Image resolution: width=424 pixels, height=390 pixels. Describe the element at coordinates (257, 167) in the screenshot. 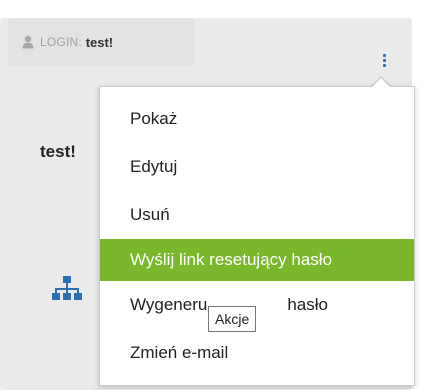

I see `menu-item-edit: Edytuj` at that location.